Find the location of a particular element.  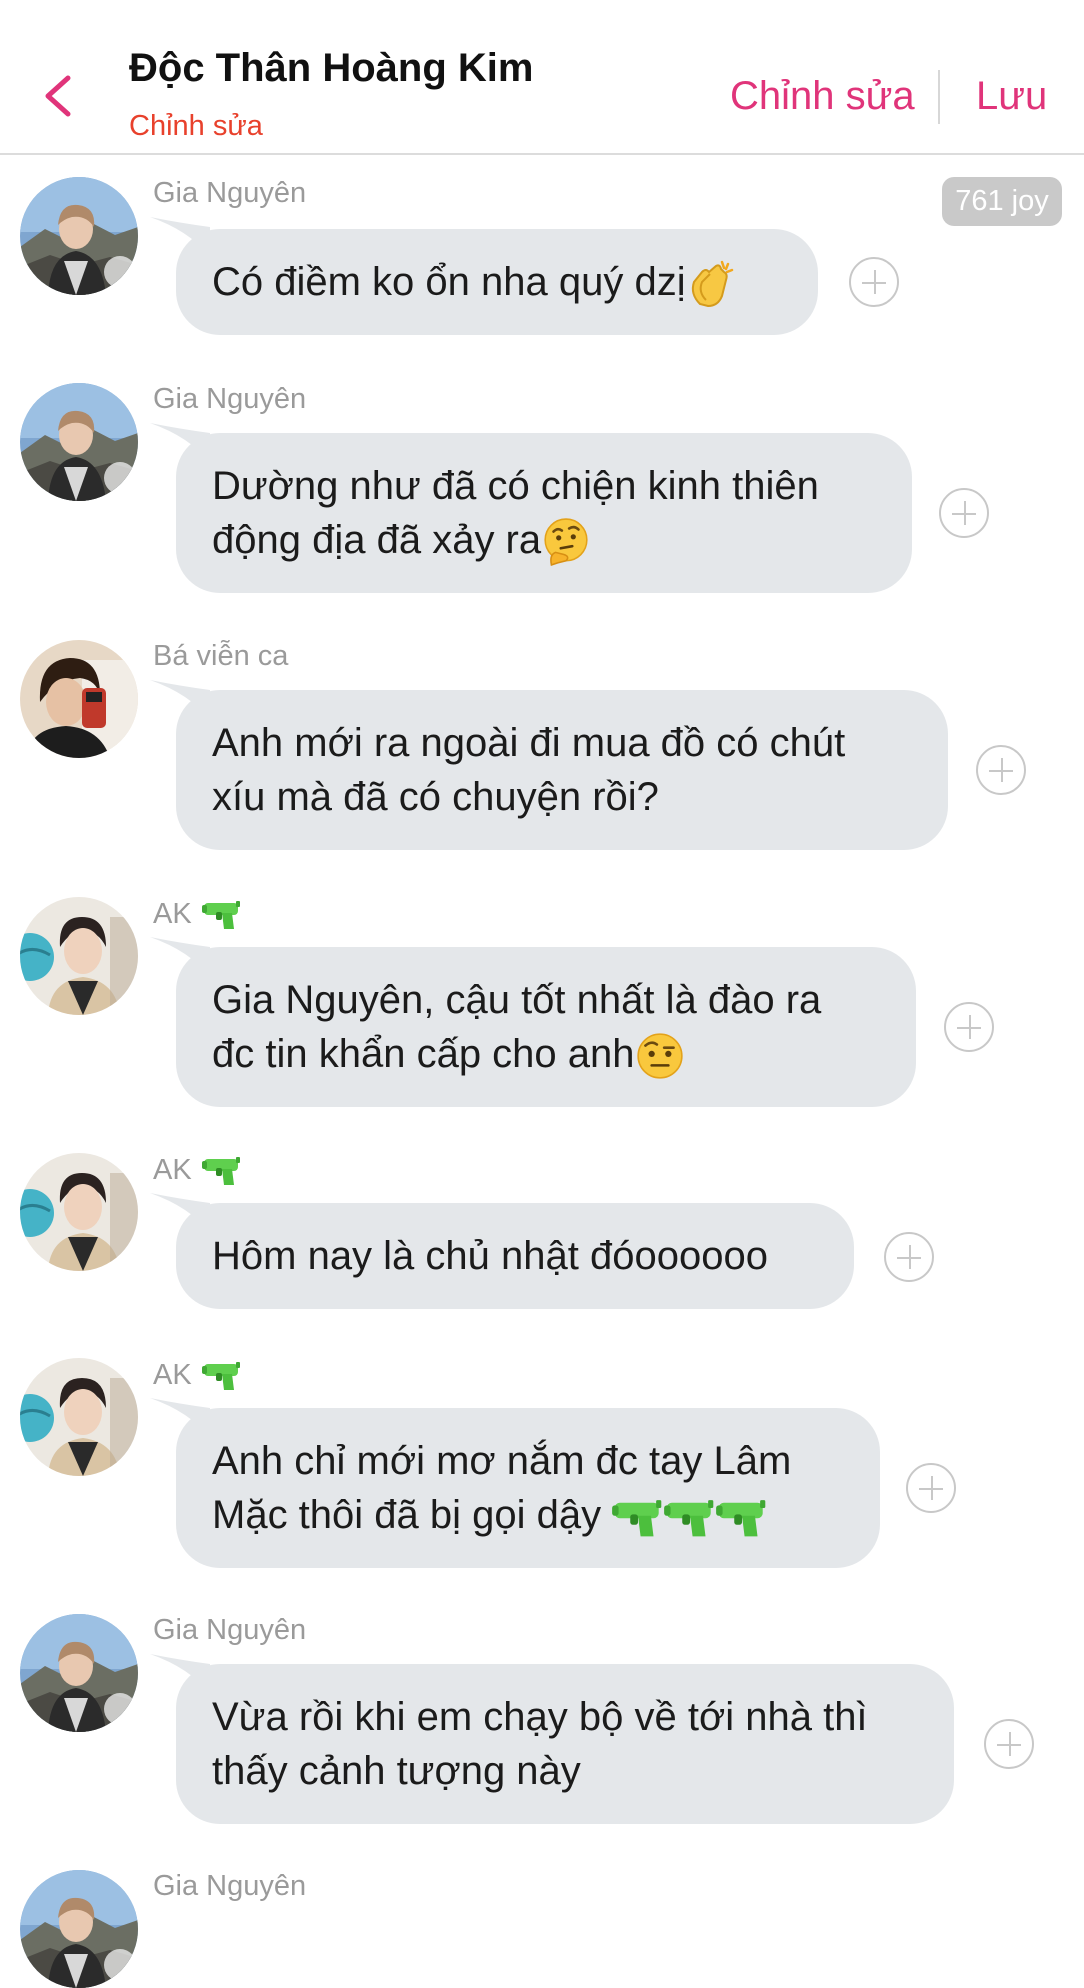

message-bubble: Hôm nay là chủ nhật đóoooooo is located at coordinates (515, 1256).